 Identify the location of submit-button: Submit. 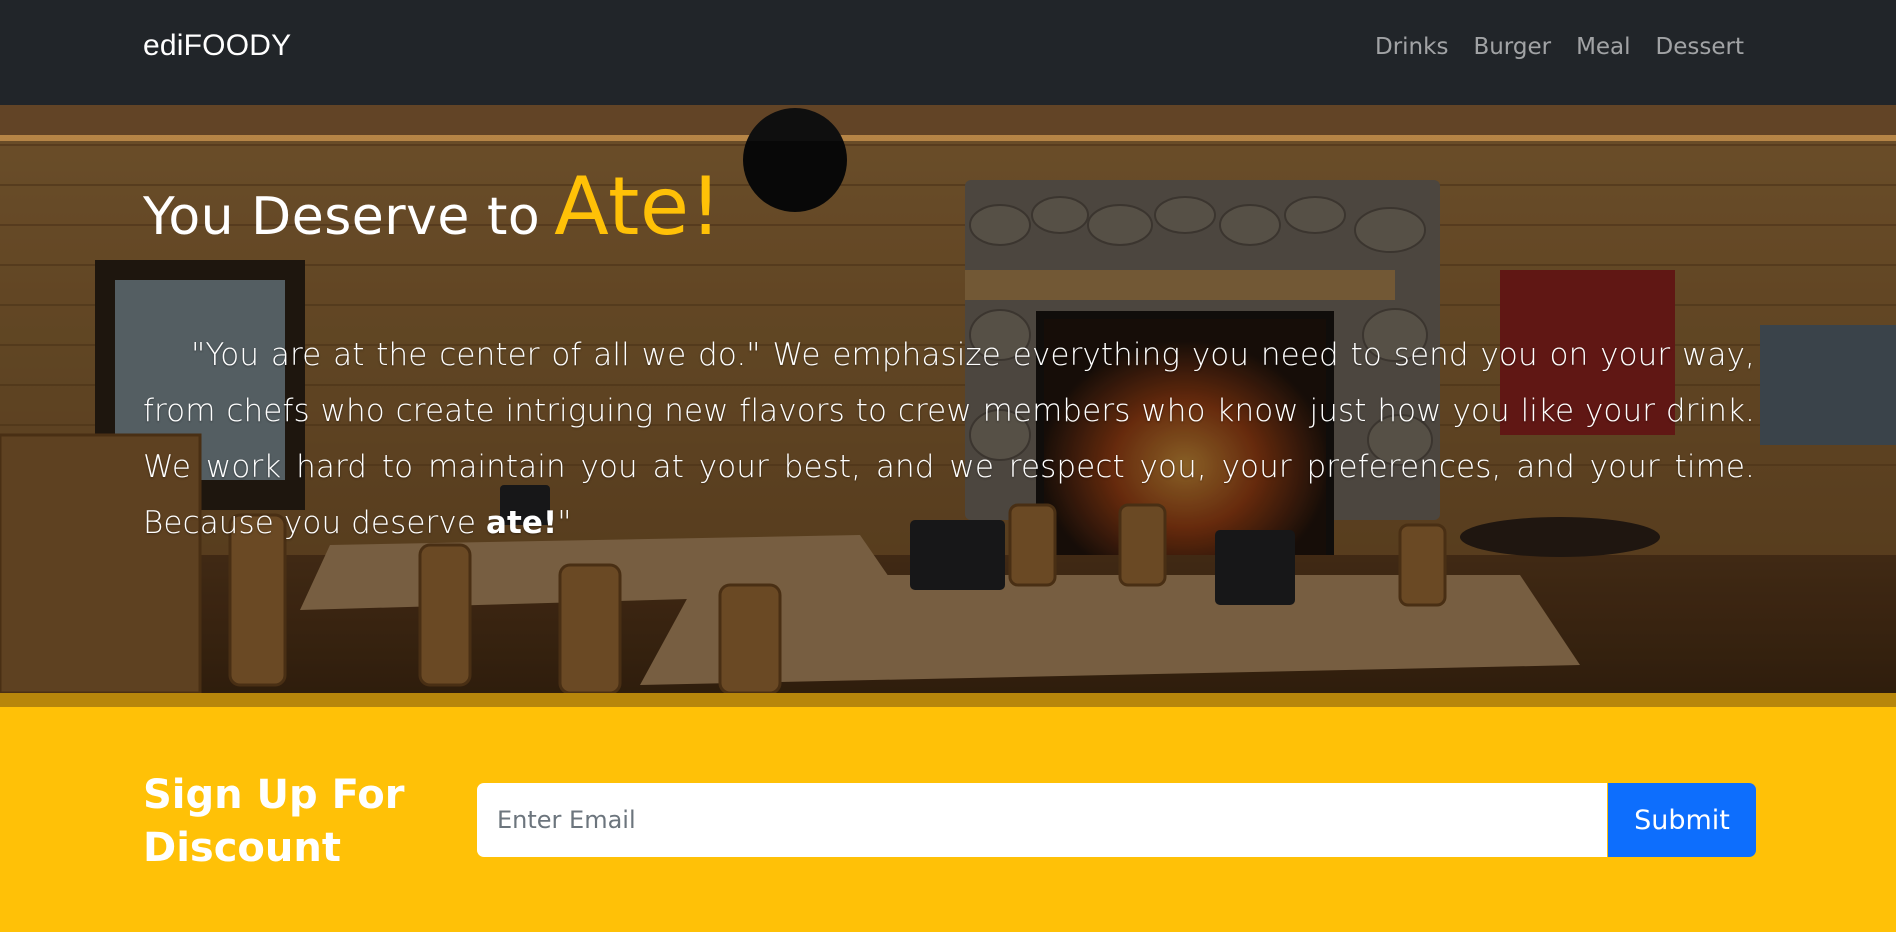
(1682, 820).